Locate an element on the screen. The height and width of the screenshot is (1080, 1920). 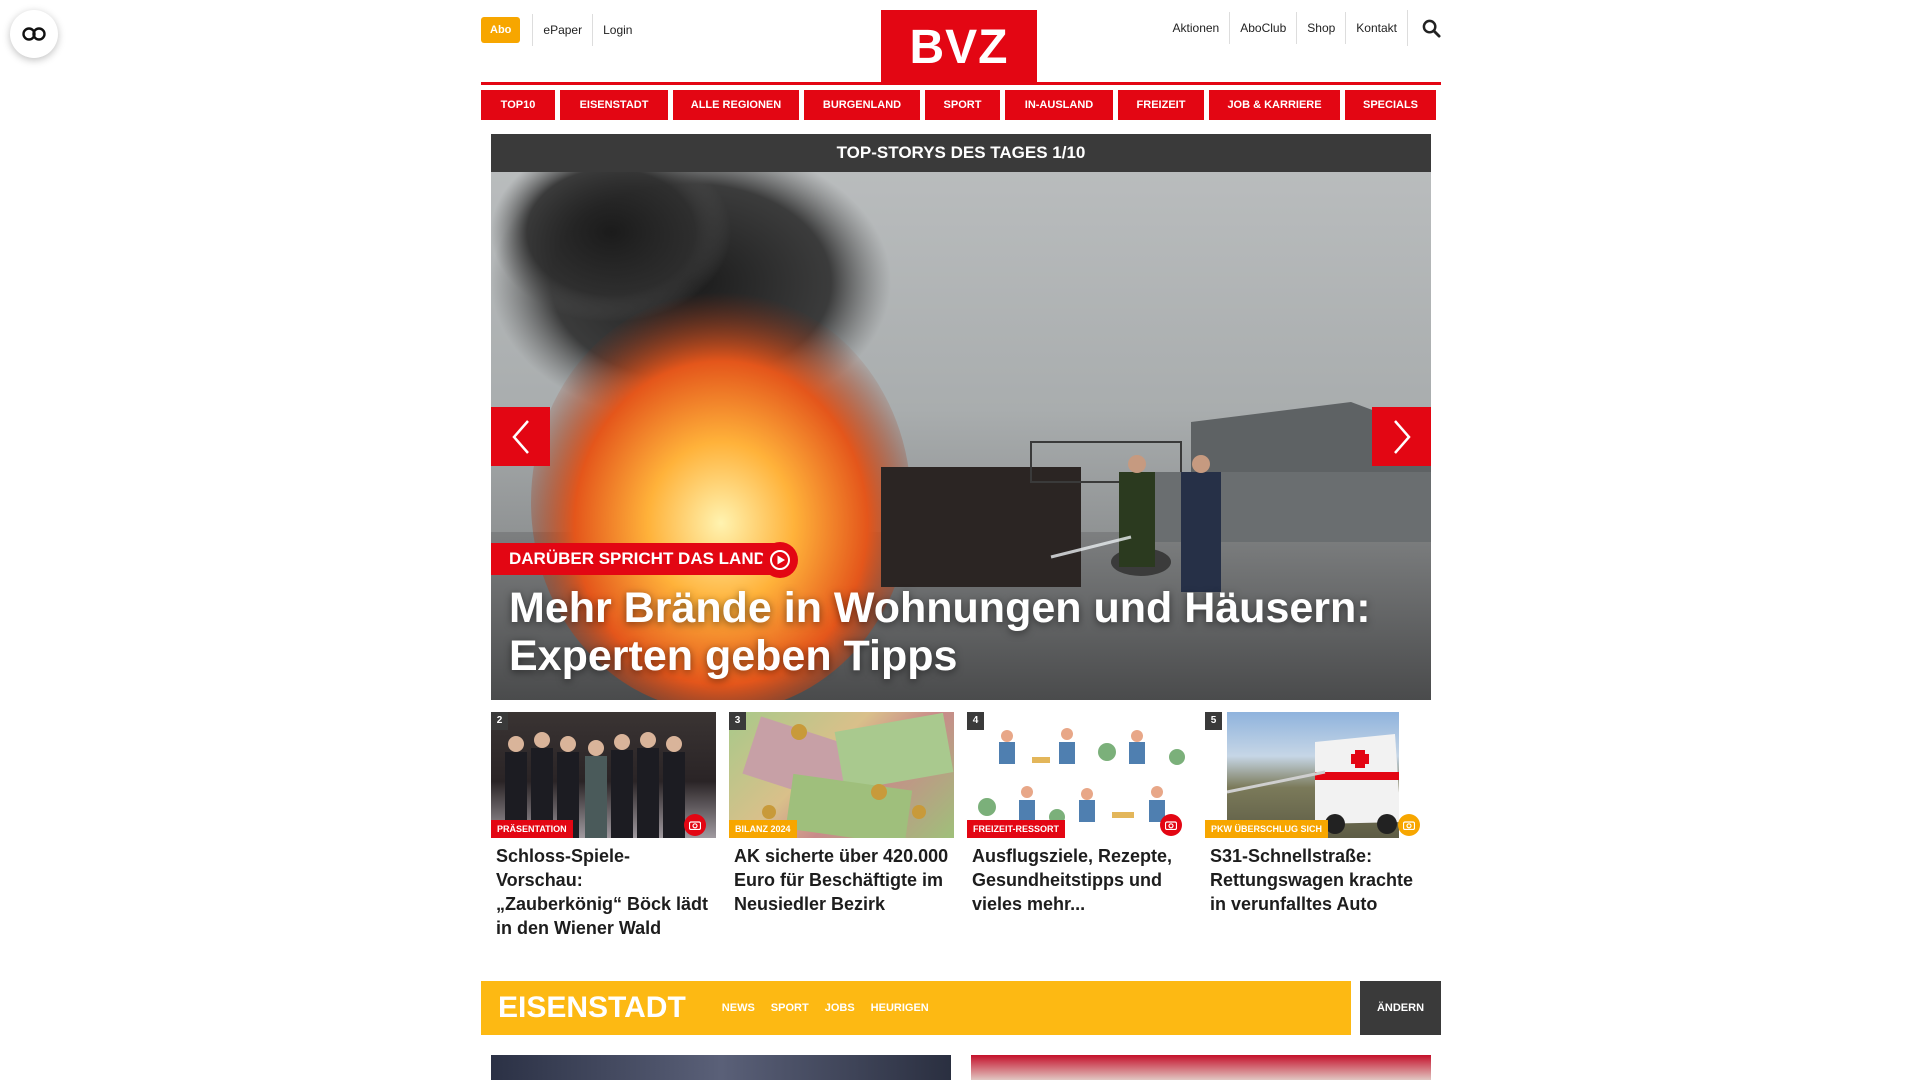
nav-item-specials: SPECIALS is located at coordinates (1390, 105).